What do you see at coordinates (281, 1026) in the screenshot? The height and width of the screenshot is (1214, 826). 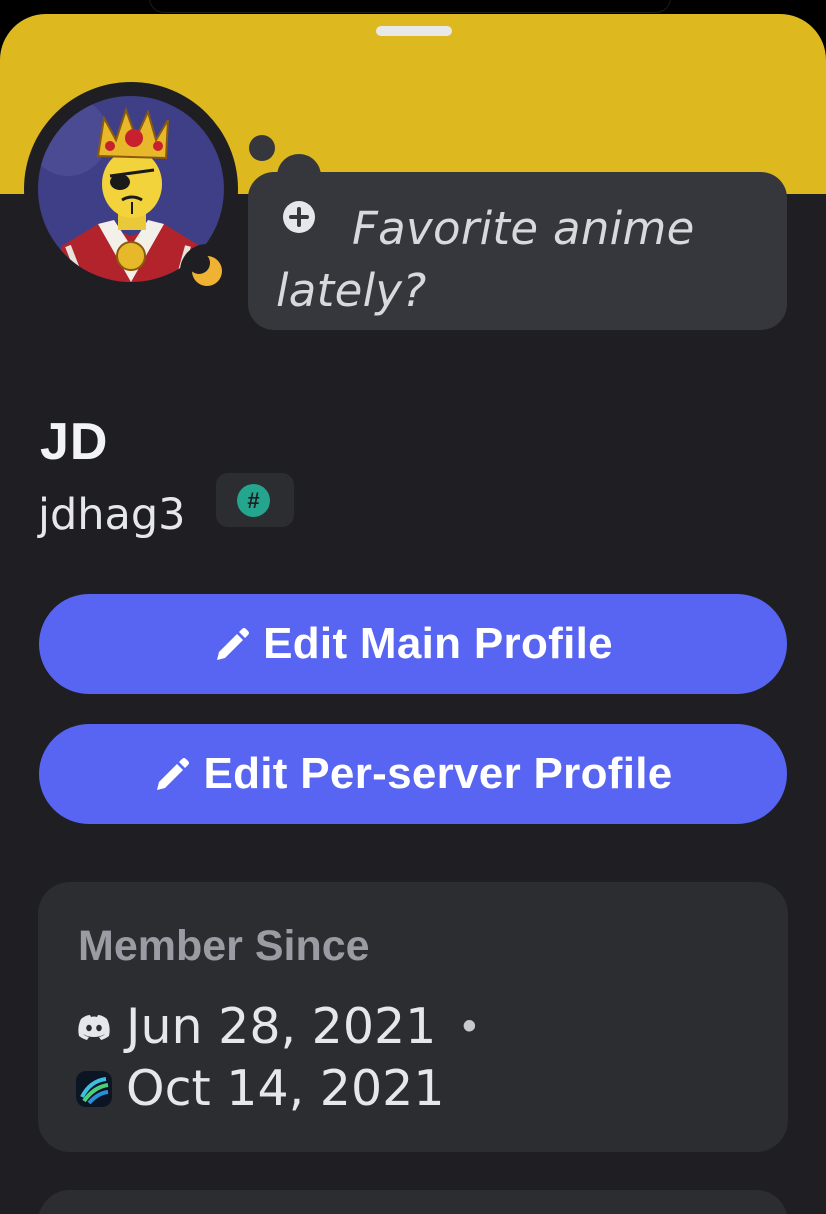 I see `discord-join-date: Jun 28, 2021` at bounding box center [281, 1026].